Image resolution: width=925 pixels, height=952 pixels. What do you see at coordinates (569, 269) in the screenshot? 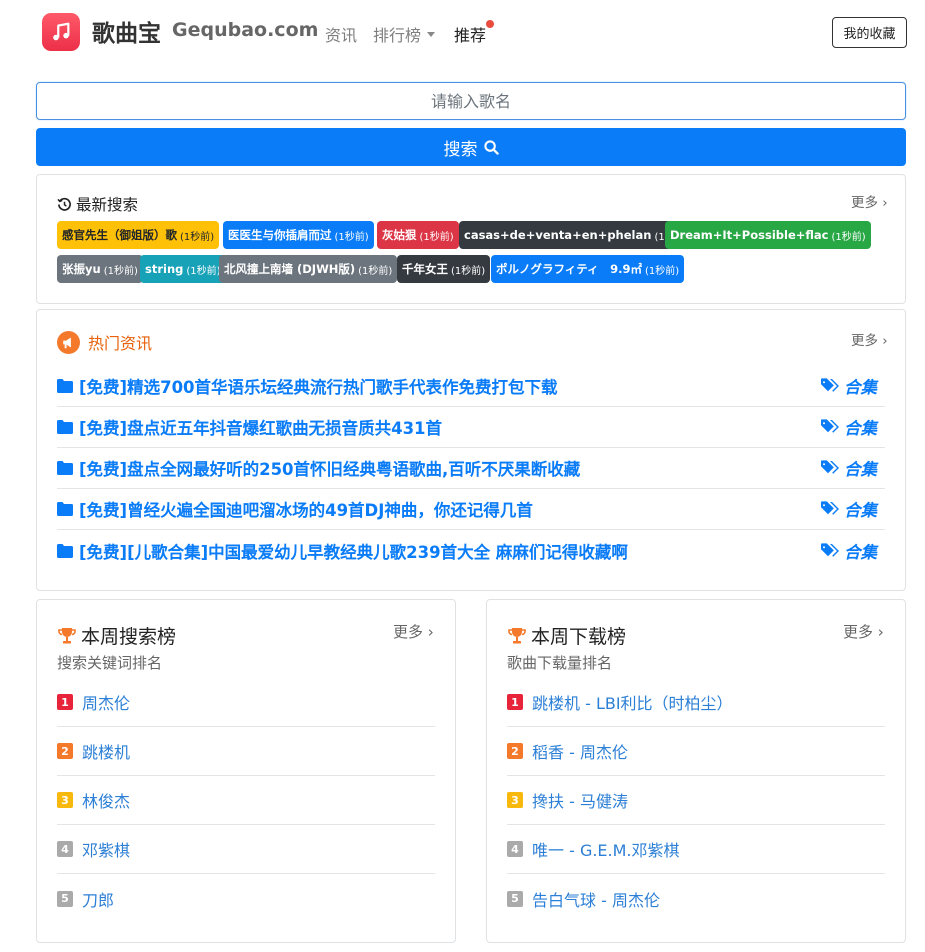
I see `tag-text: ポルノグラフィティ 9.9㎡` at bounding box center [569, 269].